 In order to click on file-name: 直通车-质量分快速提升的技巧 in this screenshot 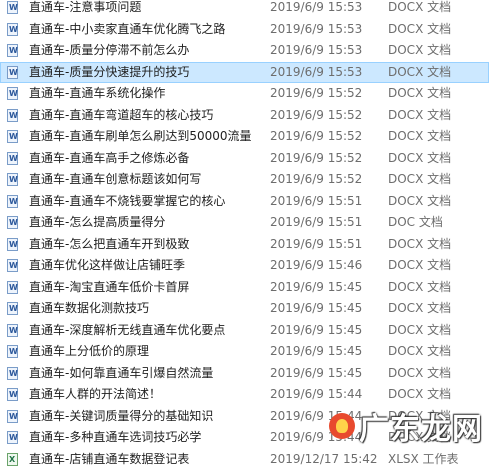, I will do `click(148, 73)`.